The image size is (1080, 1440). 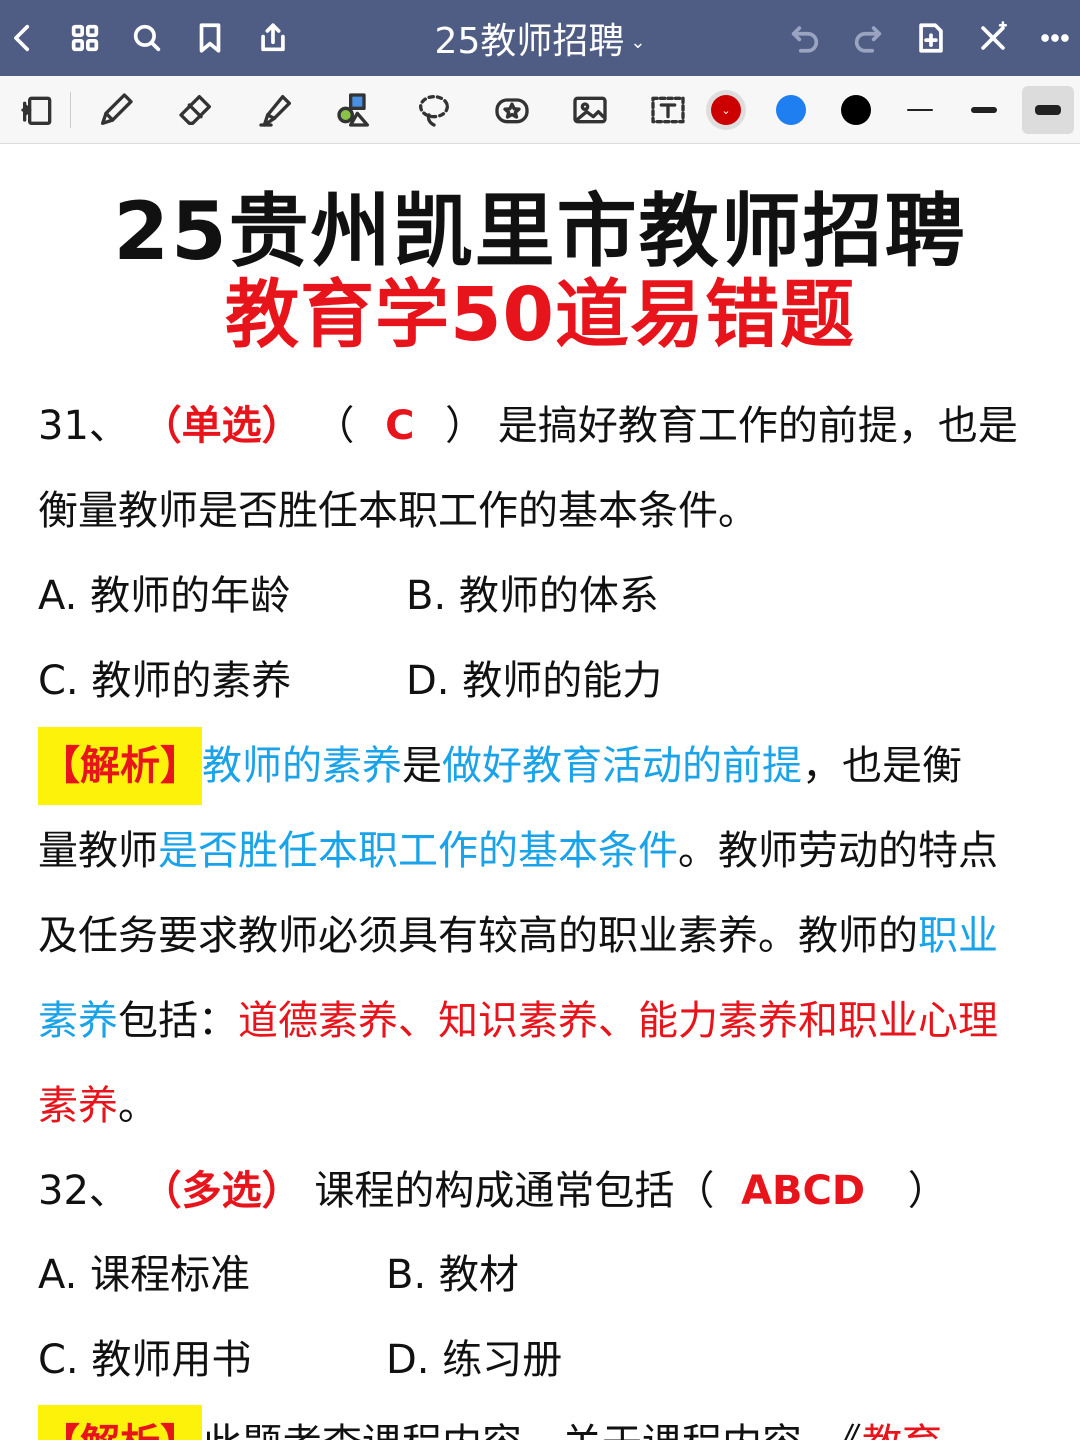 I want to click on stem-text: 课程的构成通常包括（, so click(x=514, y=1191).